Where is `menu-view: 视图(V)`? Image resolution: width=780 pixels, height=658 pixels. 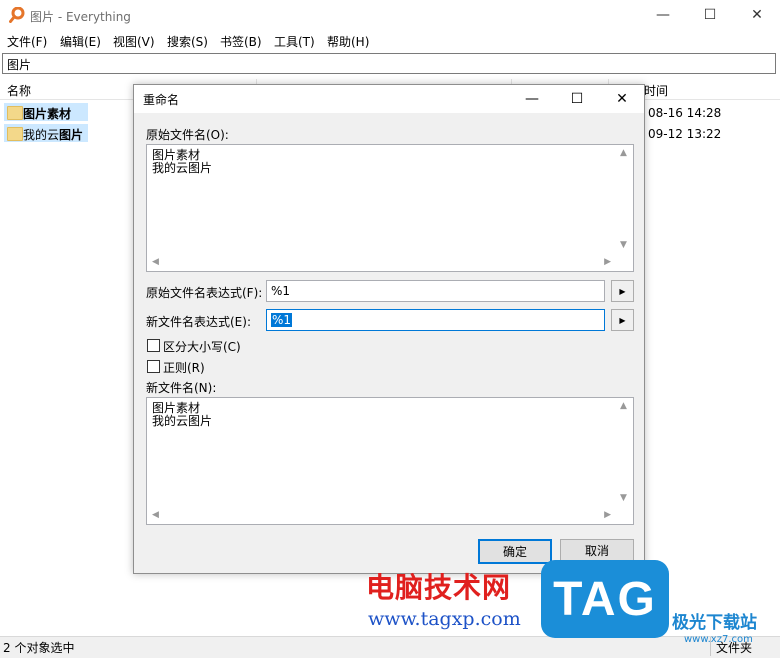 menu-view: 视图(V) is located at coordinates (134, 41).